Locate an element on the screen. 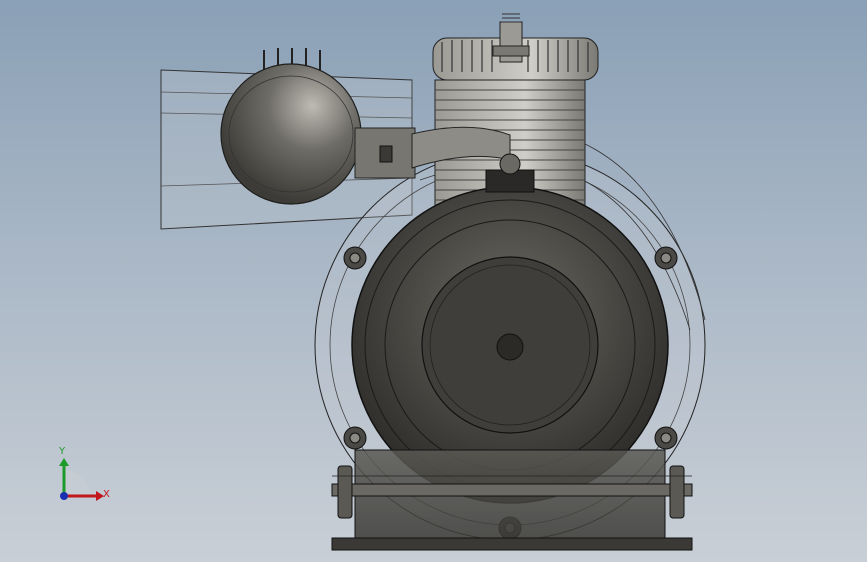 The image size is (867, 562). cylinder-head is located at coordinates (515, 47).